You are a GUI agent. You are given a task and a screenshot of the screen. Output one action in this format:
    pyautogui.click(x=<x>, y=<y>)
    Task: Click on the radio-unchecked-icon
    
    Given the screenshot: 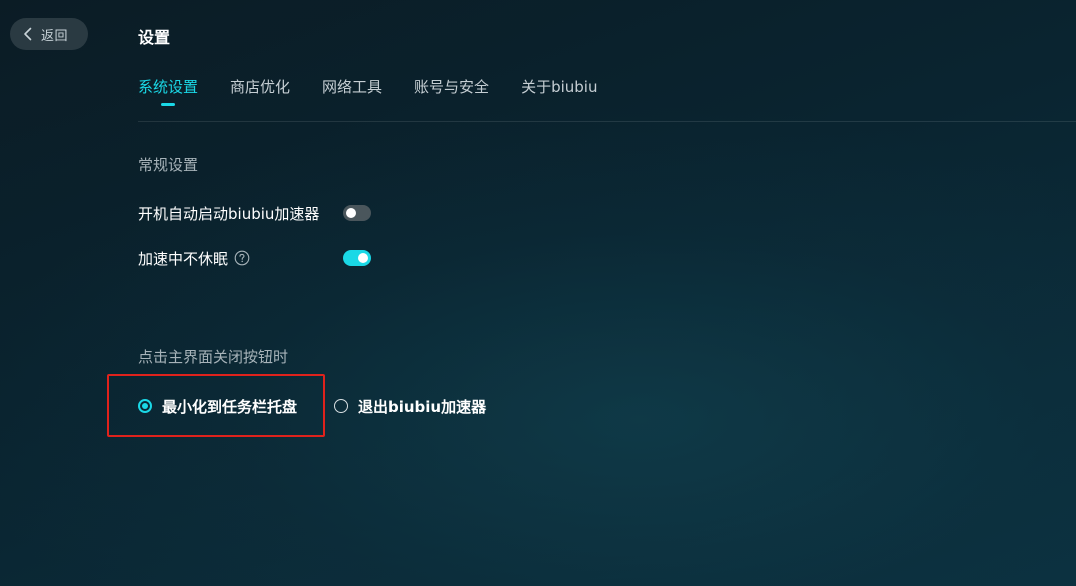 What is the action you would take?
    pyautogui.click(x=341, y=406)
    